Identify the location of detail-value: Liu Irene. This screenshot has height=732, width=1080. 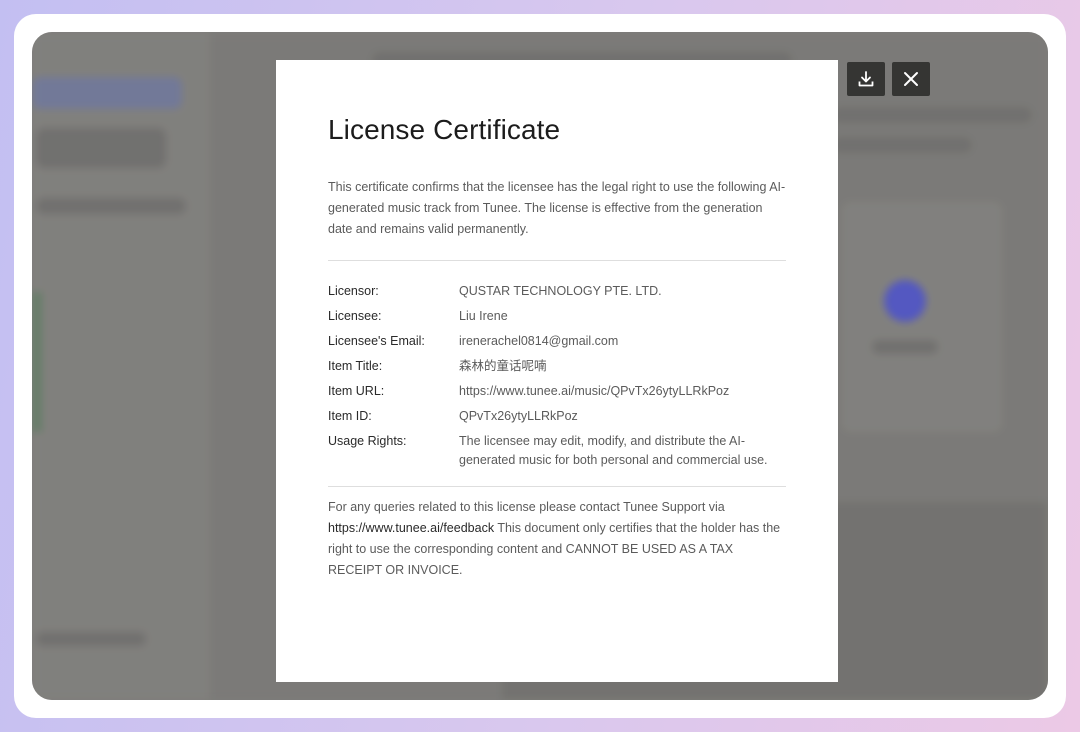
(483, 316).